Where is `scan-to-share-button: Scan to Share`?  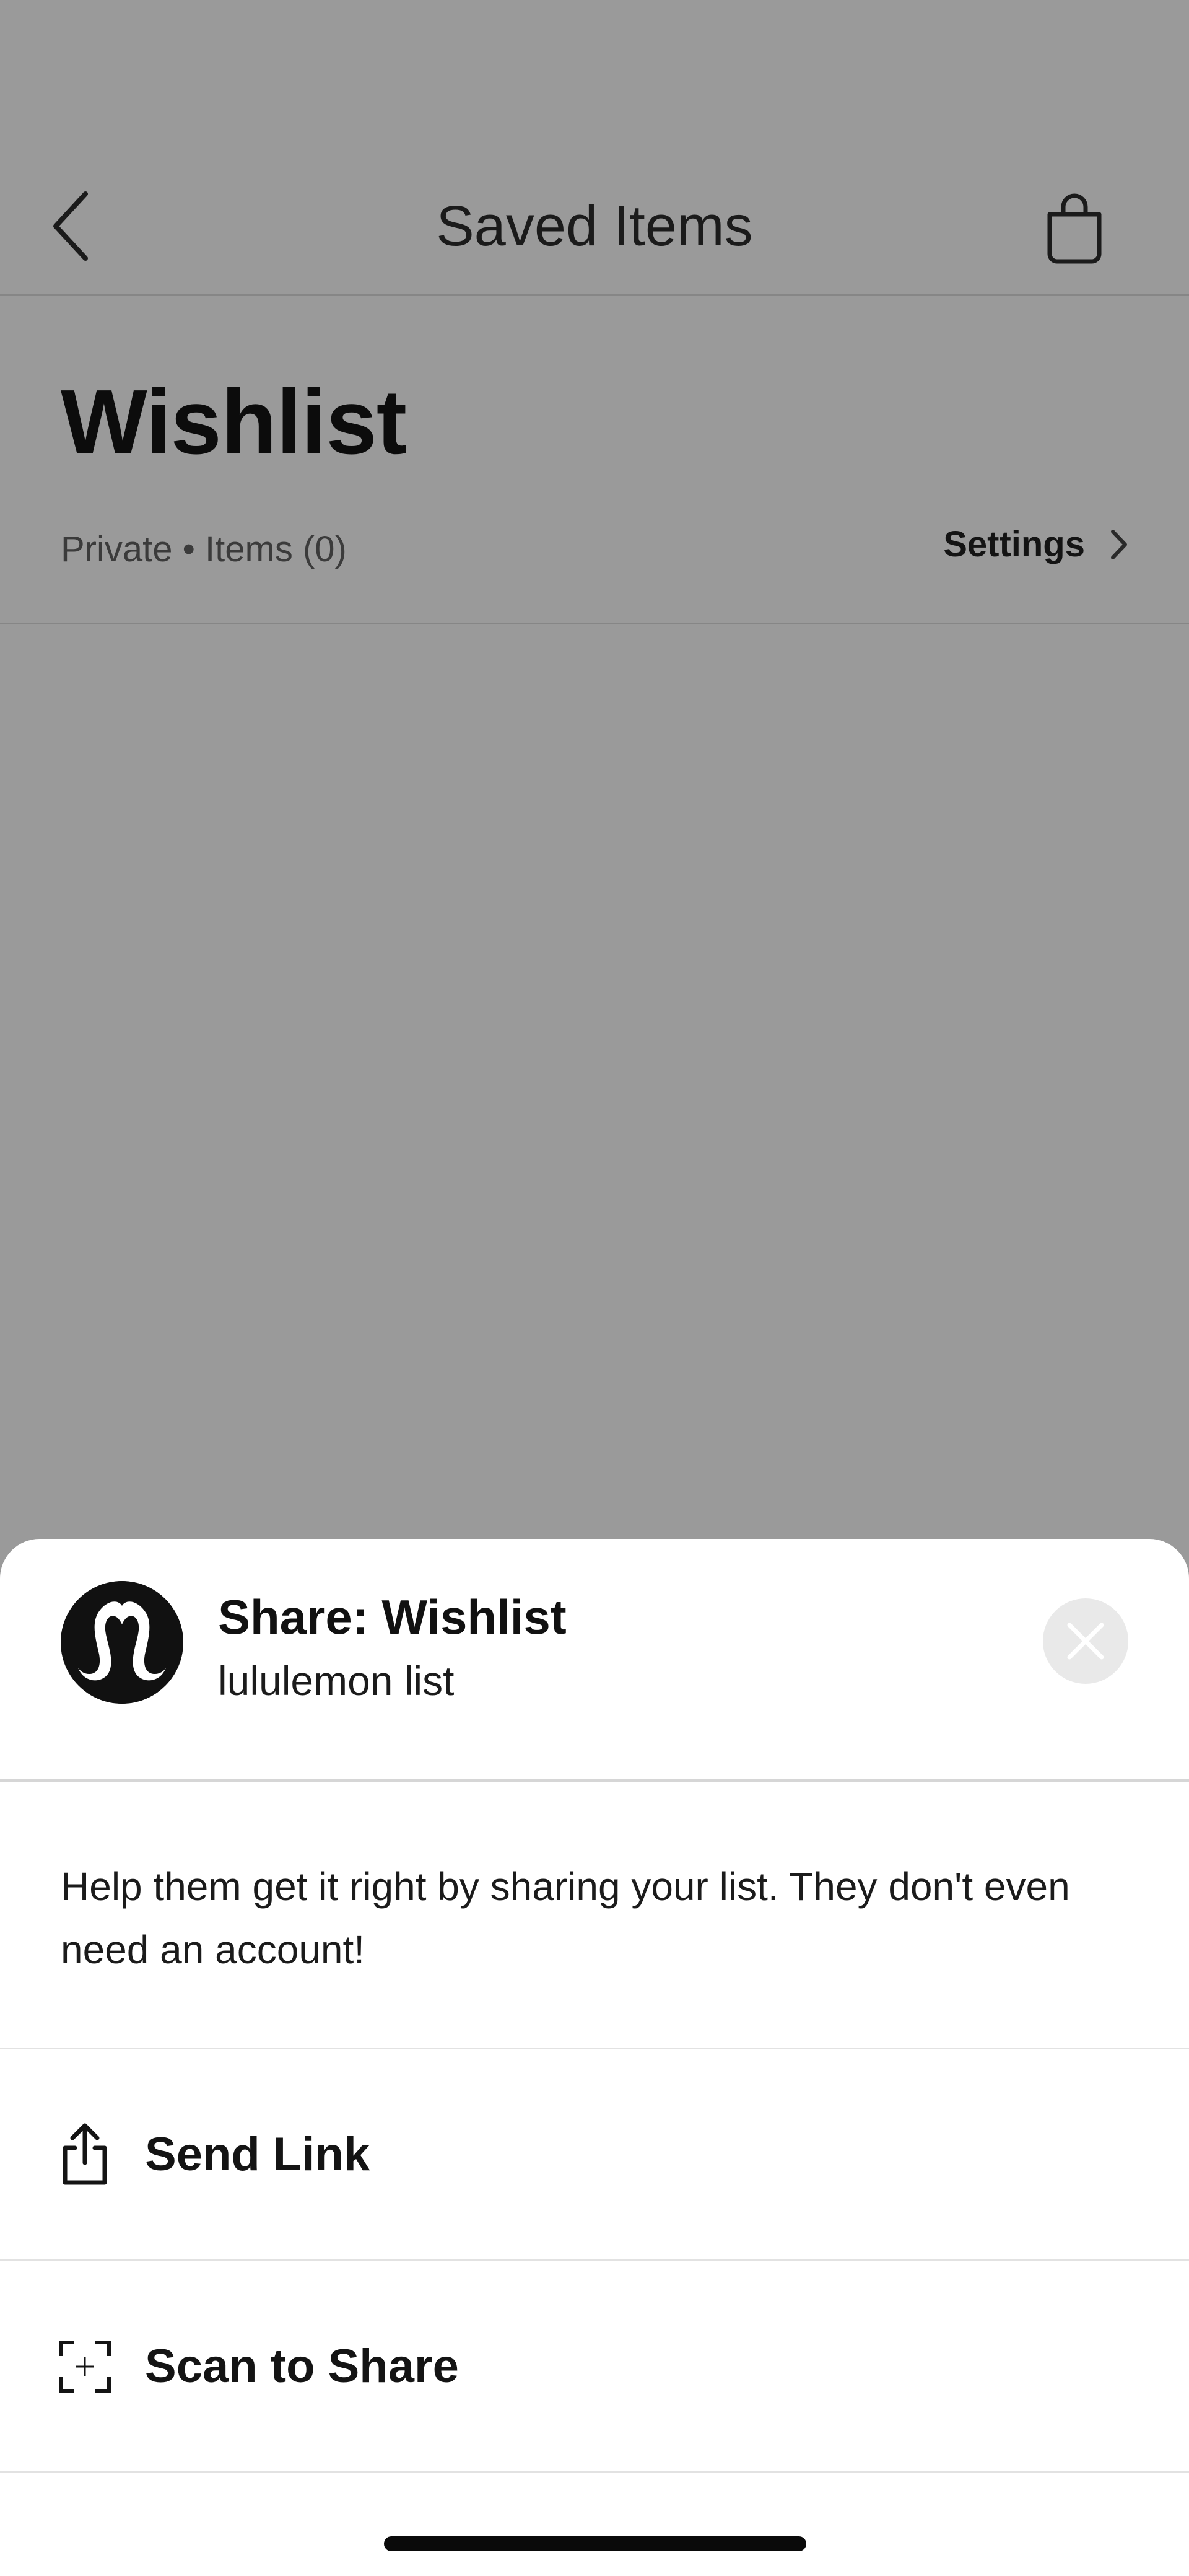
scan-to-share-button: Scan to Share is located at coordinates (594, 2367).